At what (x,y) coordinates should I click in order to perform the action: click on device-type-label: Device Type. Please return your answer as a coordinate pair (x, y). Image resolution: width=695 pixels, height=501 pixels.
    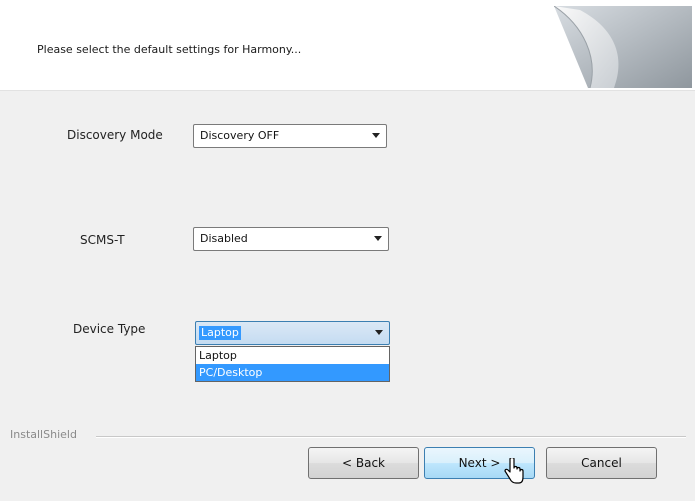
    Looking at the image, I should click on (109, 329).